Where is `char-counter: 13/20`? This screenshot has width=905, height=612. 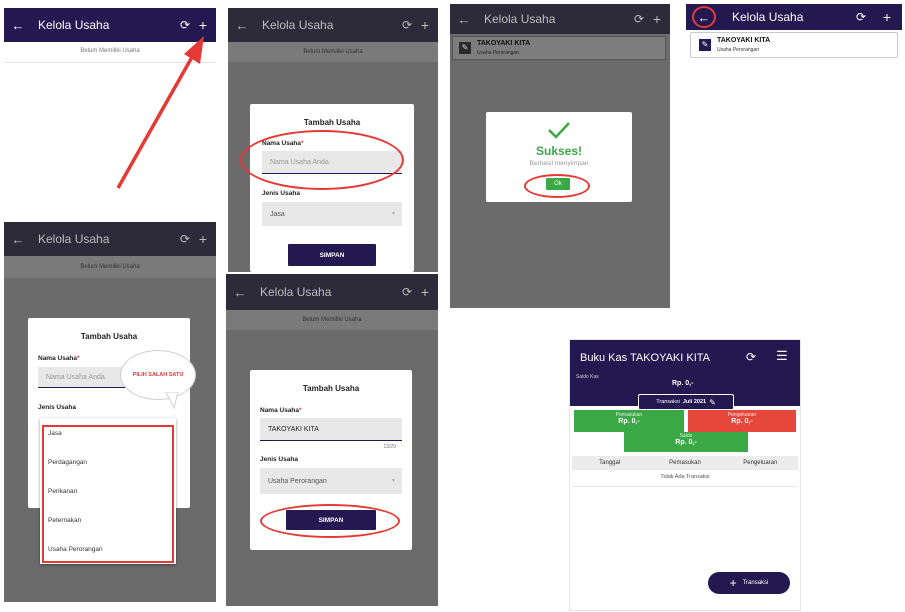
char-counter: 13/20 is located at coordinates (389, 447).